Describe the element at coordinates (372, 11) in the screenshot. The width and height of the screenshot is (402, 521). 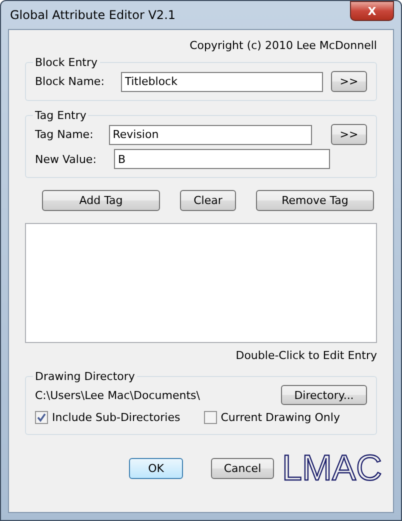
I see `close-button: X` at that location.